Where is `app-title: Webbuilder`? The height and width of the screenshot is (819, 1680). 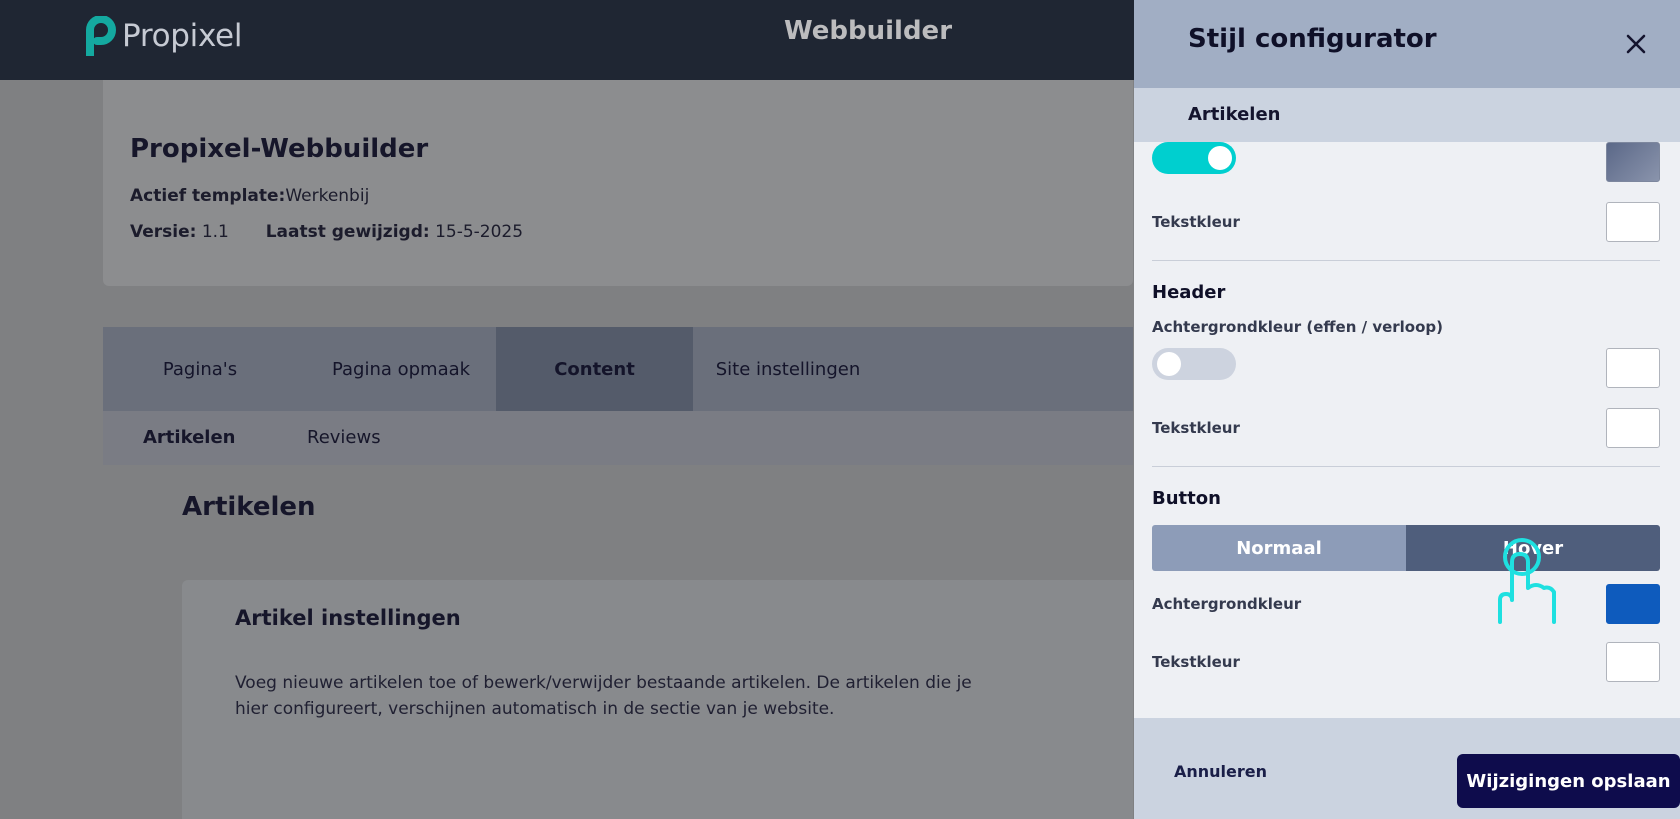 app-title: Webbuilder is located at coordinates (868, 31).